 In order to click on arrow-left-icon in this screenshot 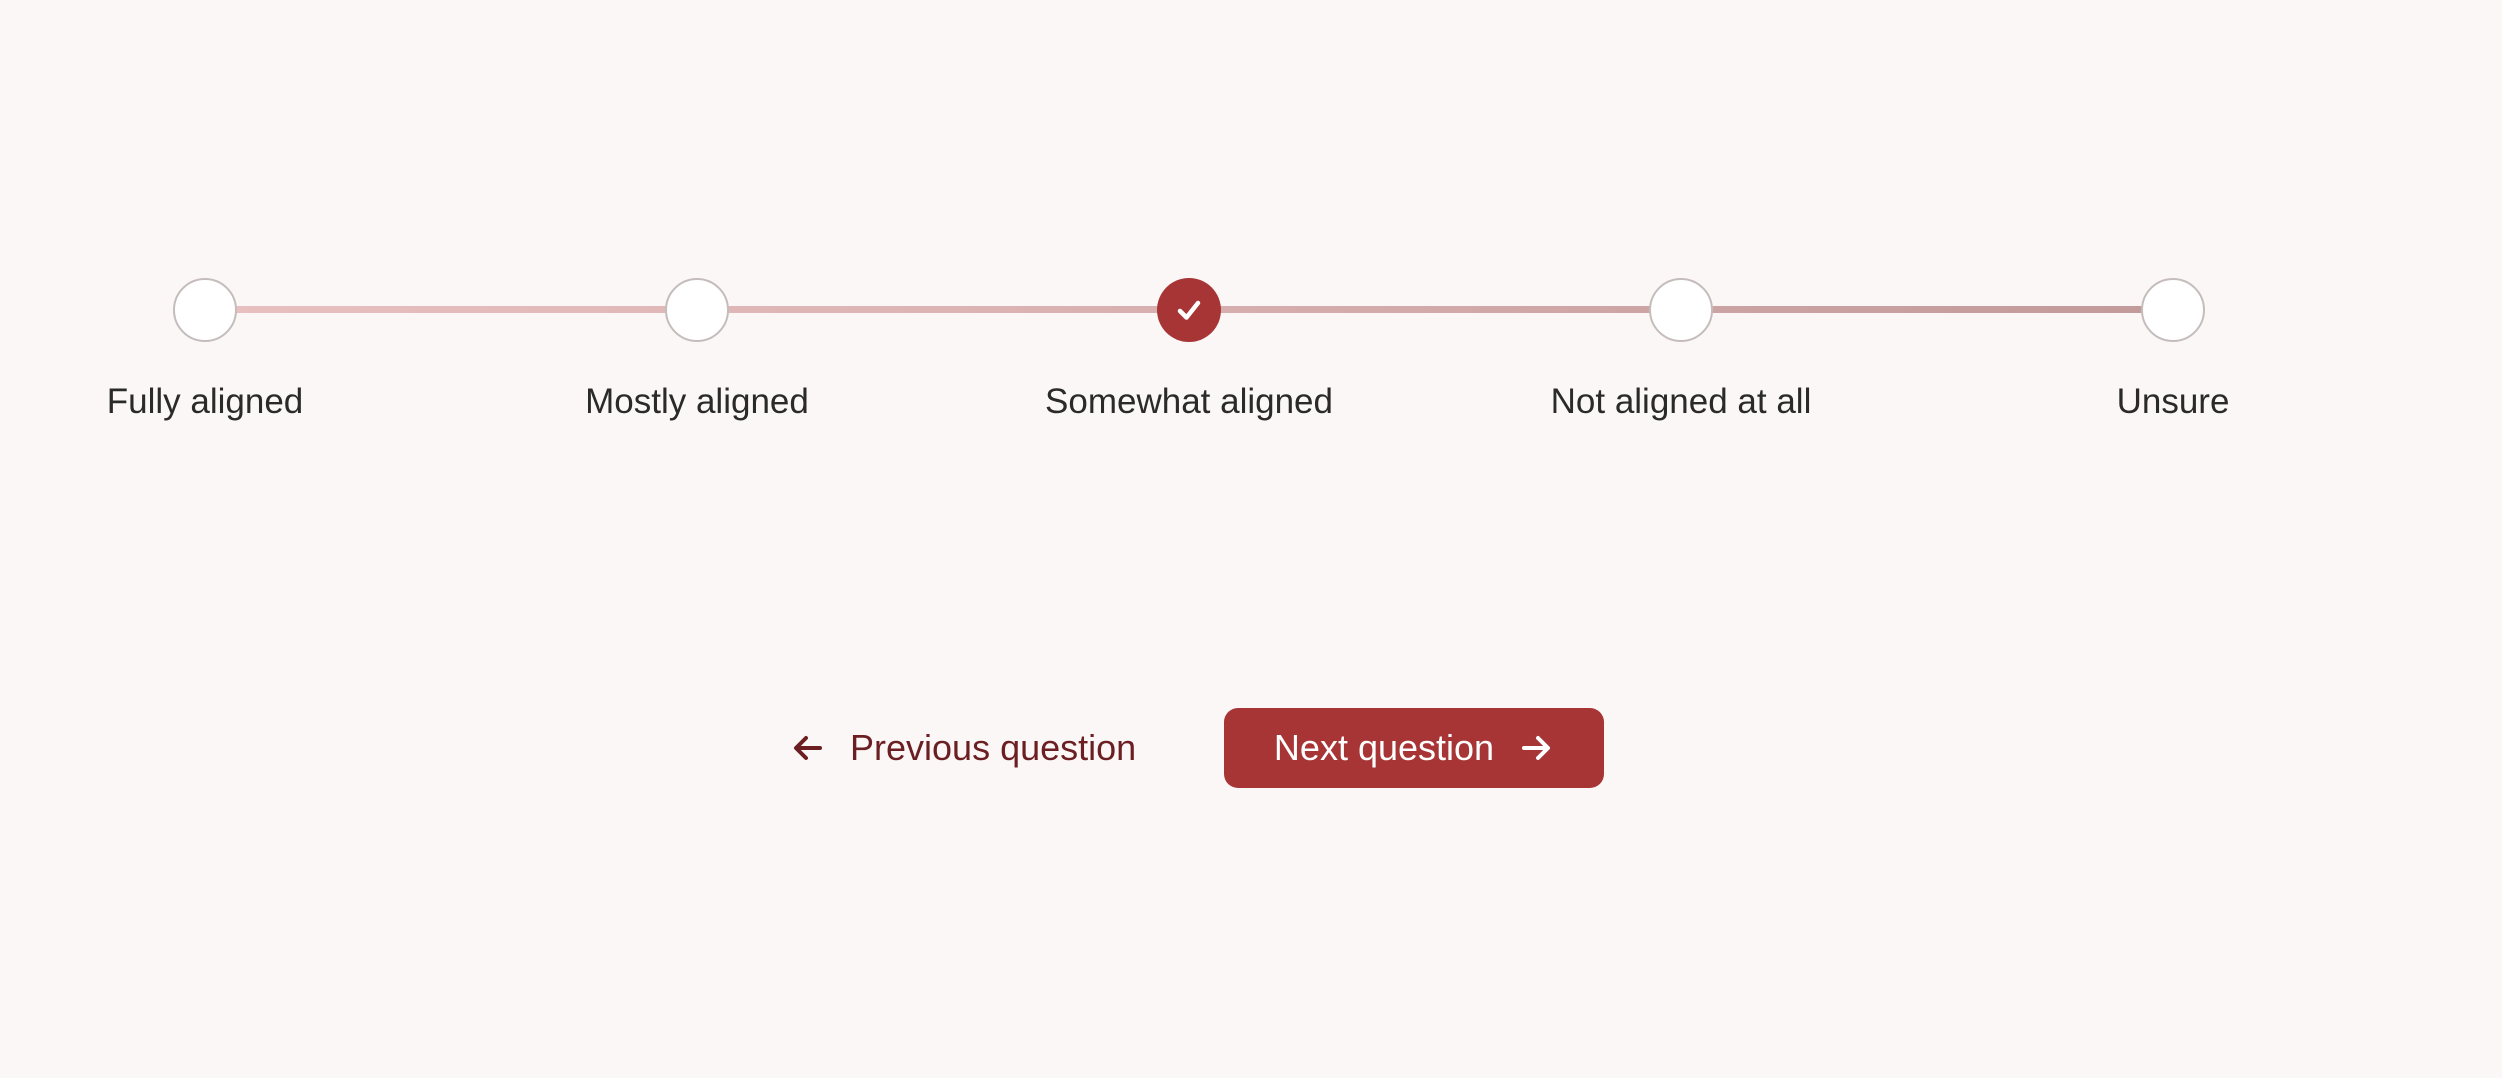, I will do `click(808, 748)`.